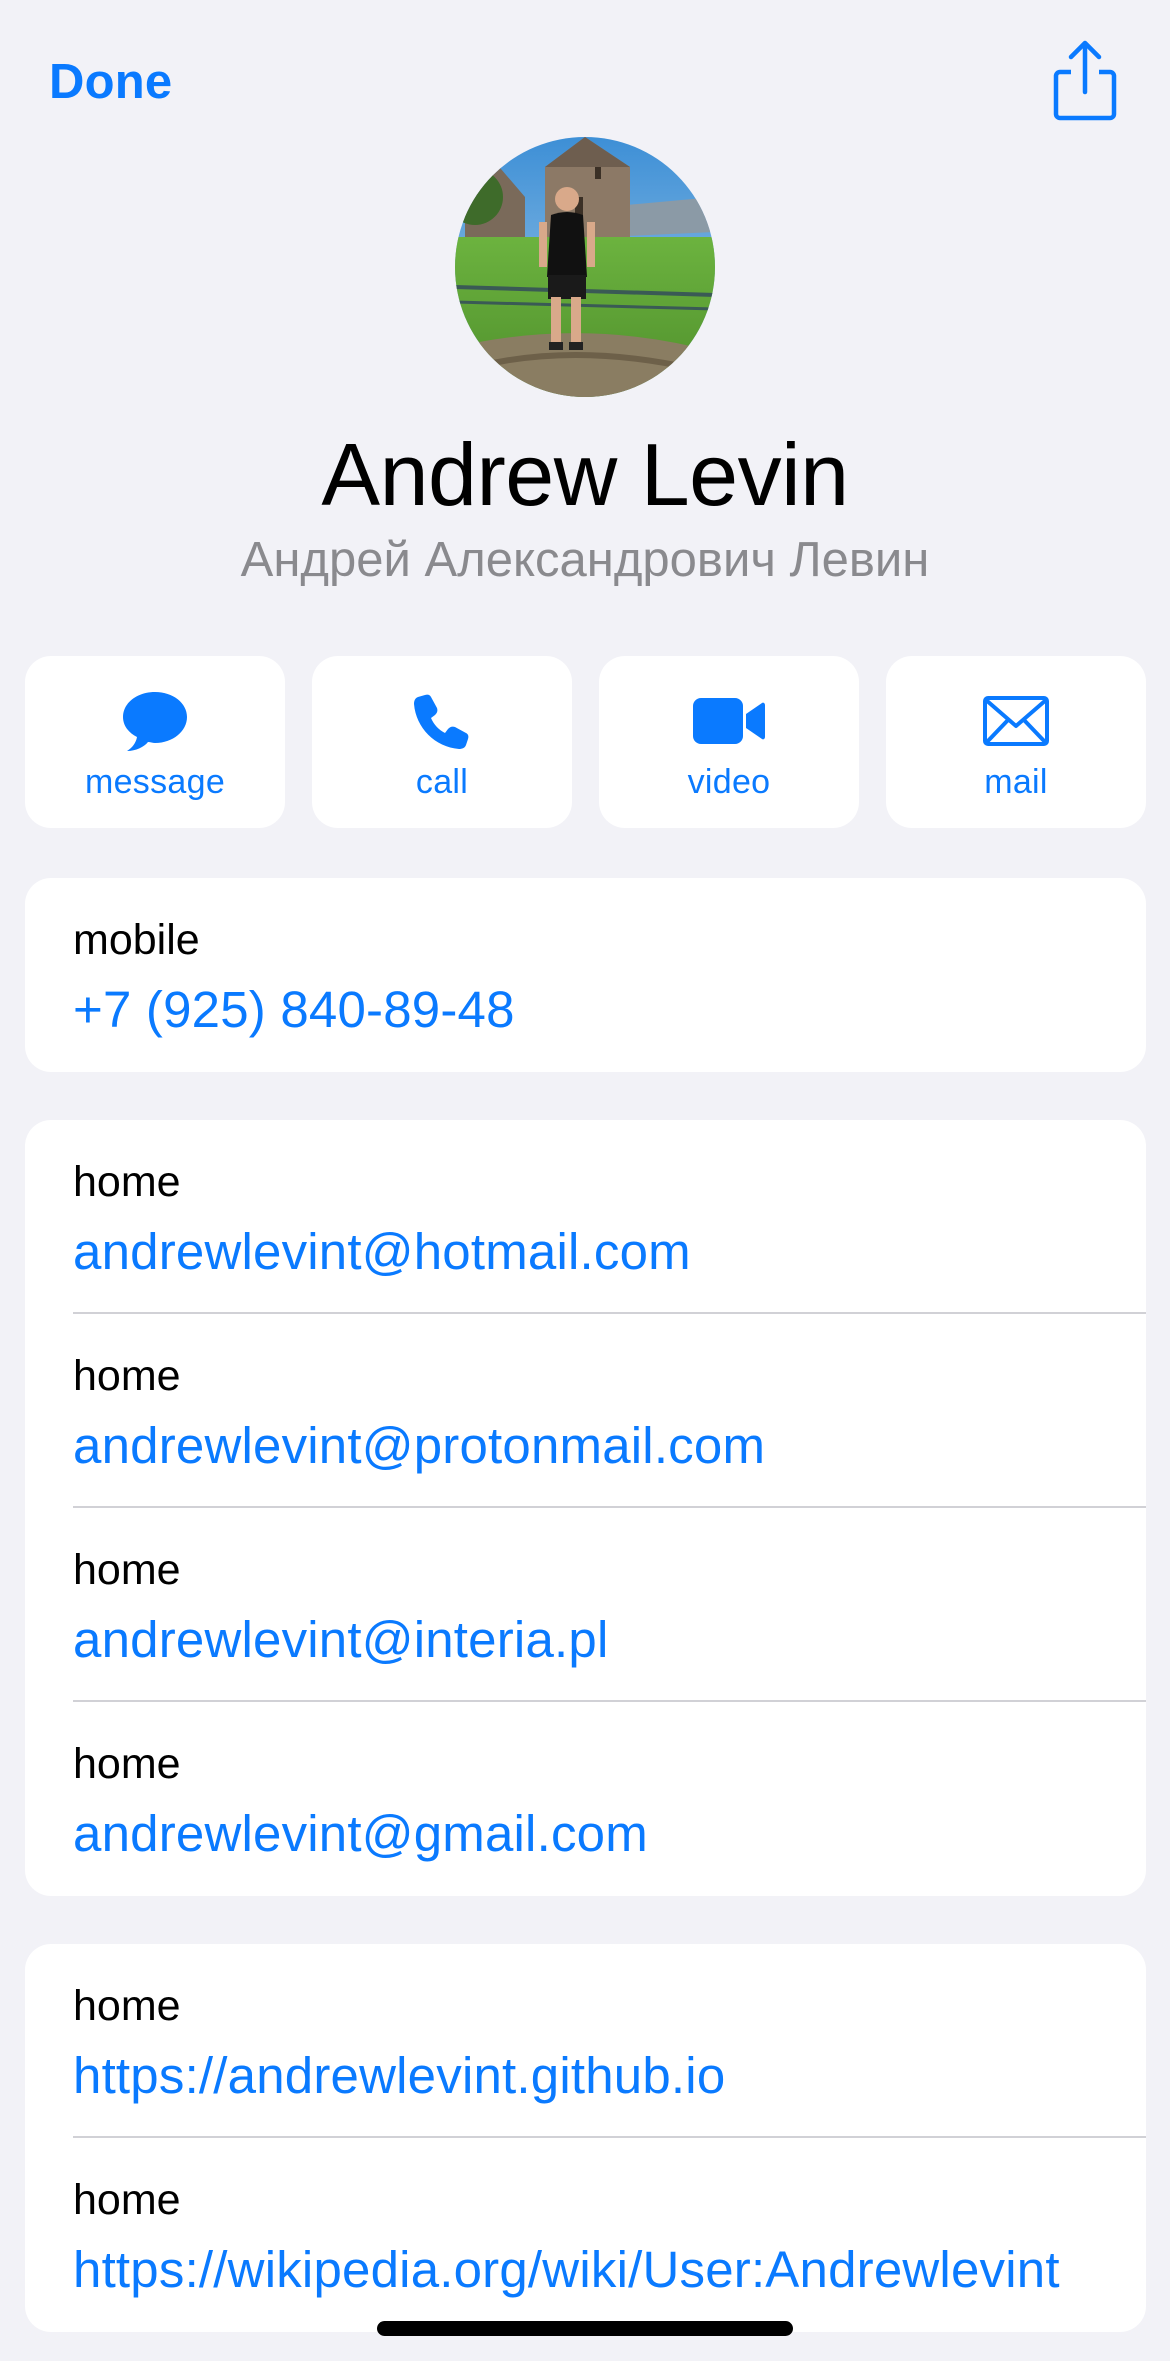 This screenshot has height=2361, width=1170. What do you see at coordinates (585, 474) in the screenshot?
I see `contact-name: Andrew Levin` at bounding box center [585, 474].